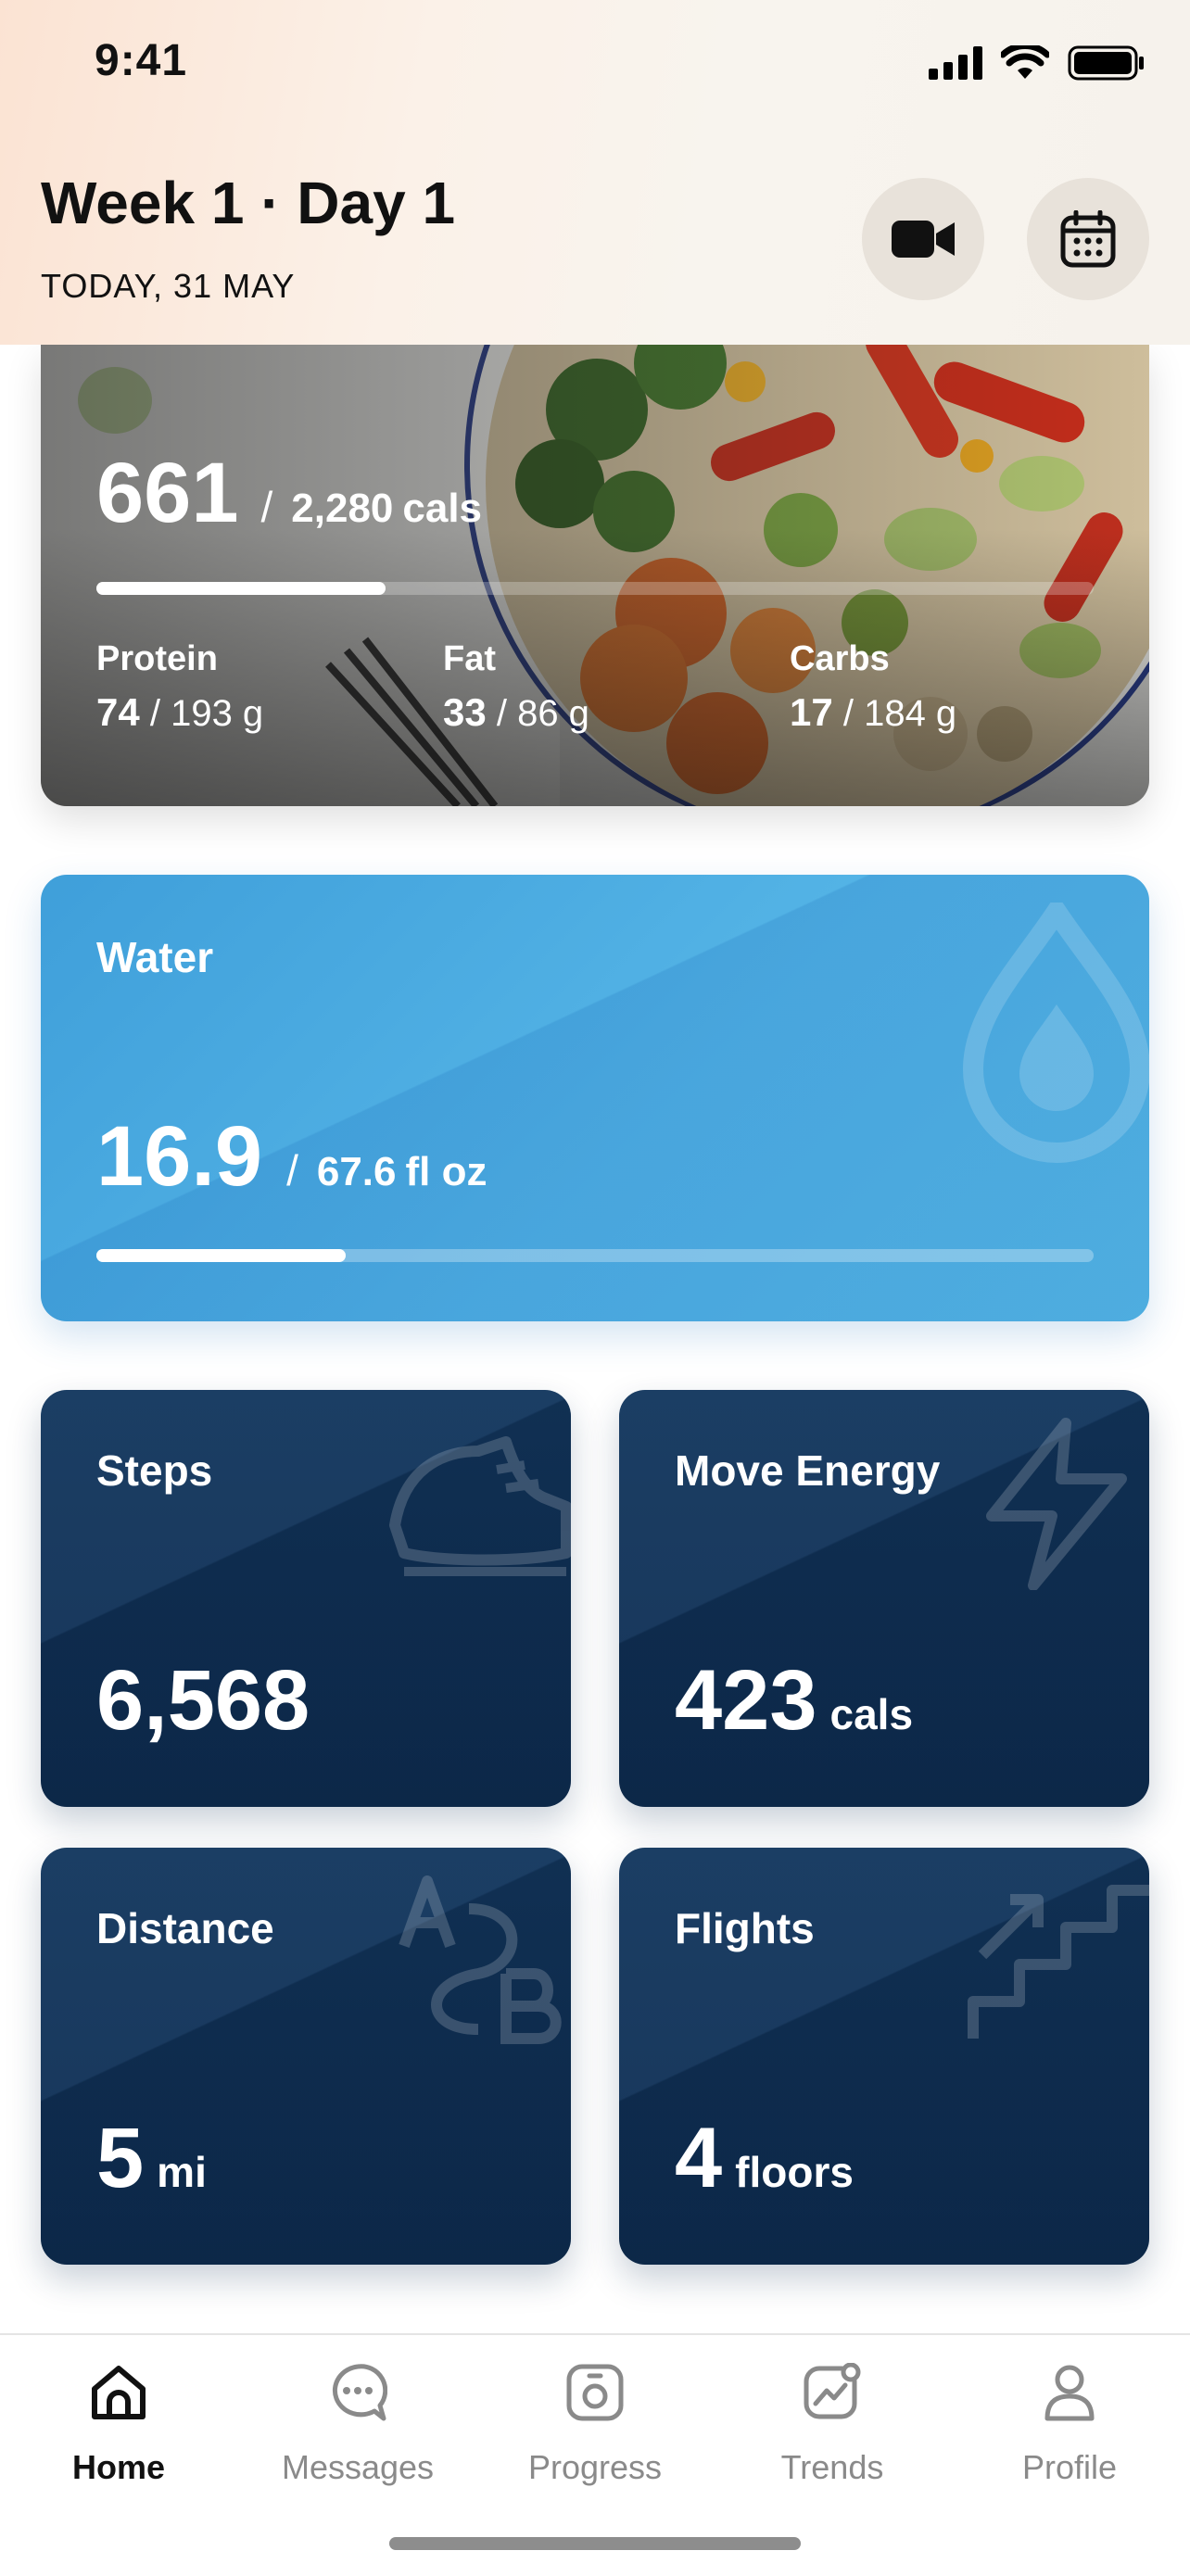 The width and height of the screenshot is (1190, 2576). What do you see at coordinates (167, 493) in the screenshot?
I see `calories-consumed: 661` at bounding box center [167, 493].